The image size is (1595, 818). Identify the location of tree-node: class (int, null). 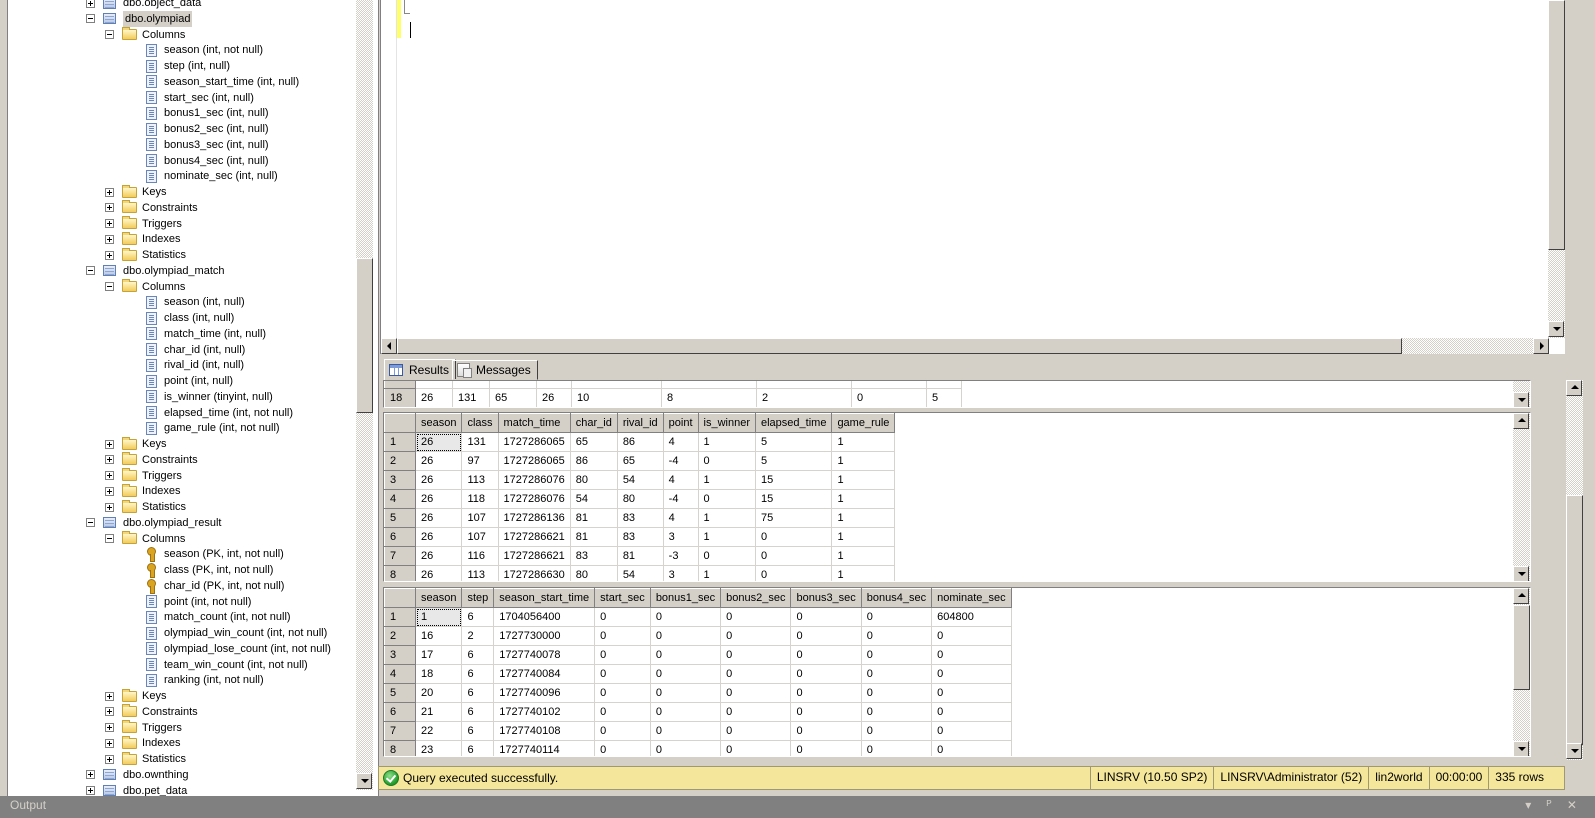
(190, 318).